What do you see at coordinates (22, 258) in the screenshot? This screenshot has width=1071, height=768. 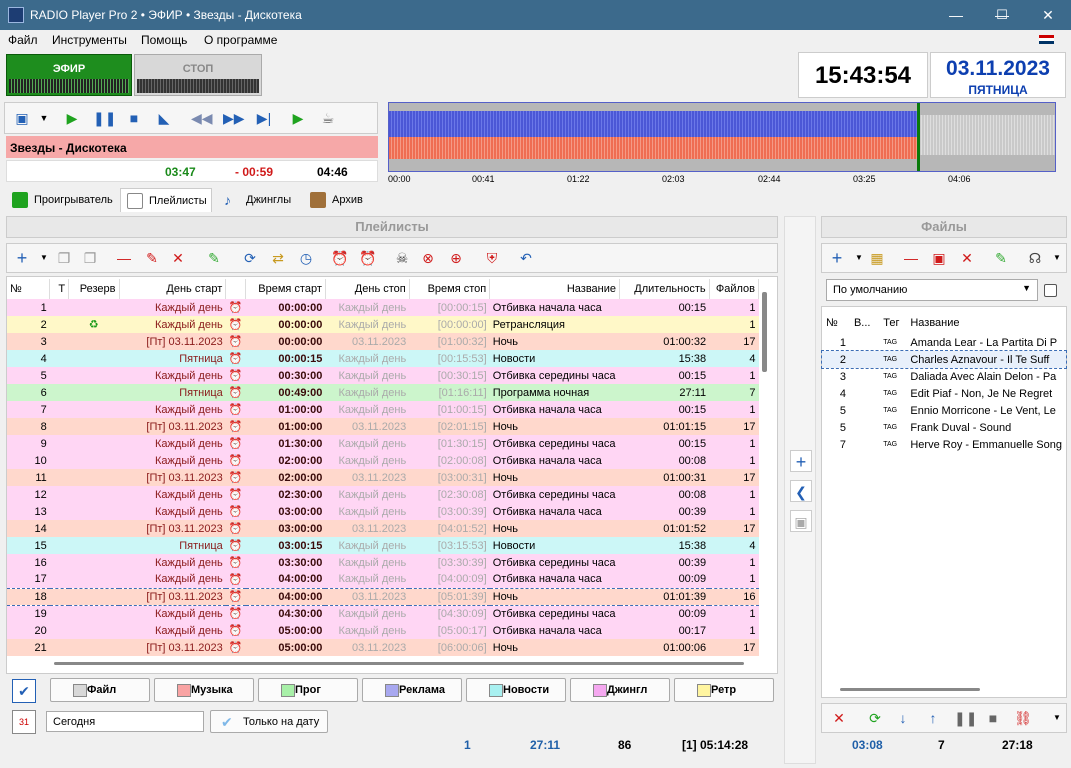 I see `add-icon: +` at bounding box center [22, 258].